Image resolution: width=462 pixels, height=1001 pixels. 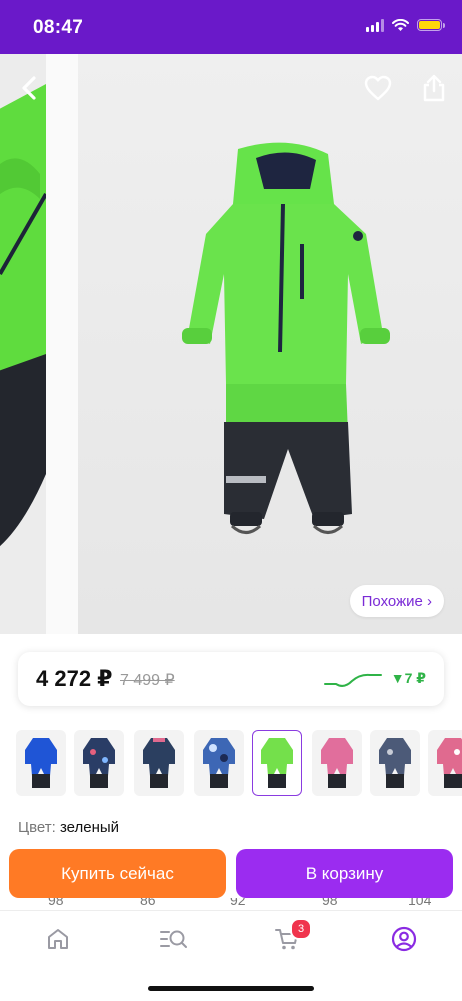 I want to click on tab-home, so click(x=58, y=939).